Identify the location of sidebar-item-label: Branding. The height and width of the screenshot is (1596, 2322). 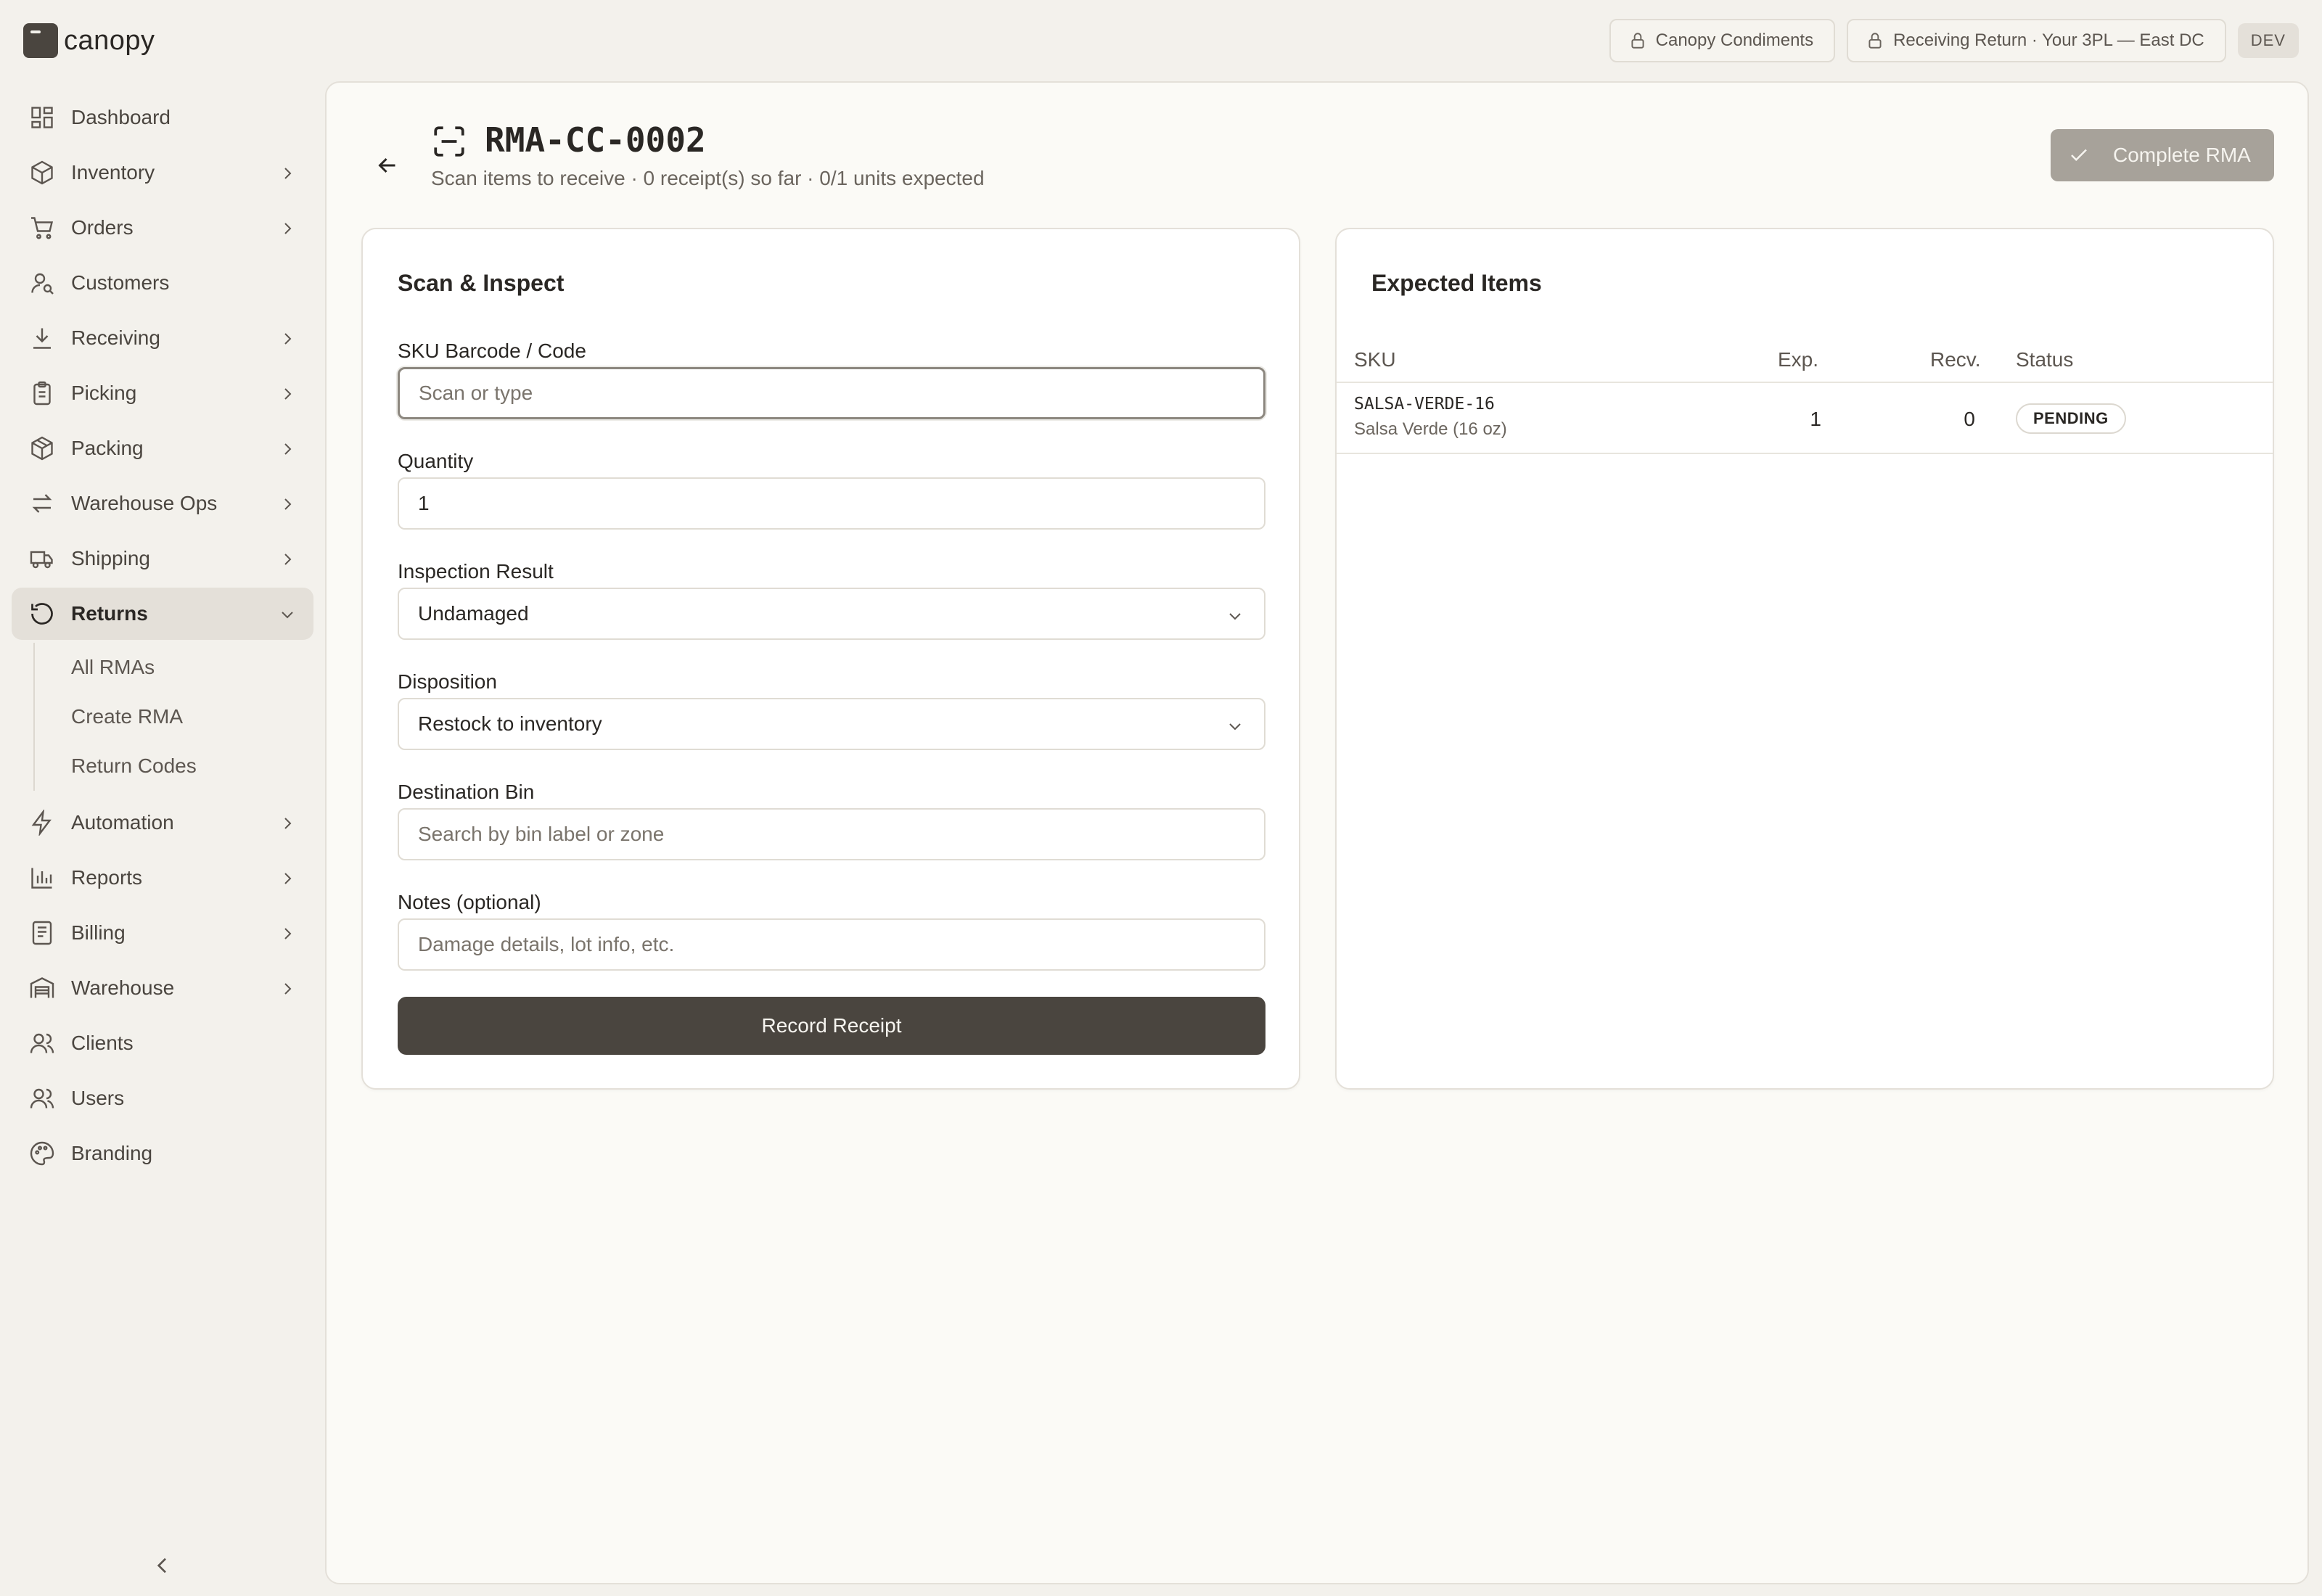
(112, 1153).